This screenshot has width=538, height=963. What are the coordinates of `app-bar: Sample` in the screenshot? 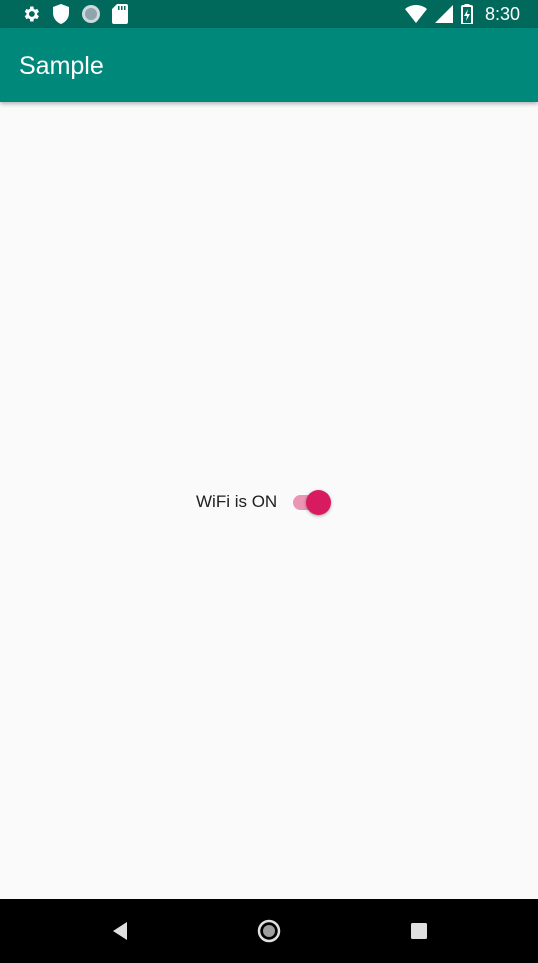 It's located at (269, 65).